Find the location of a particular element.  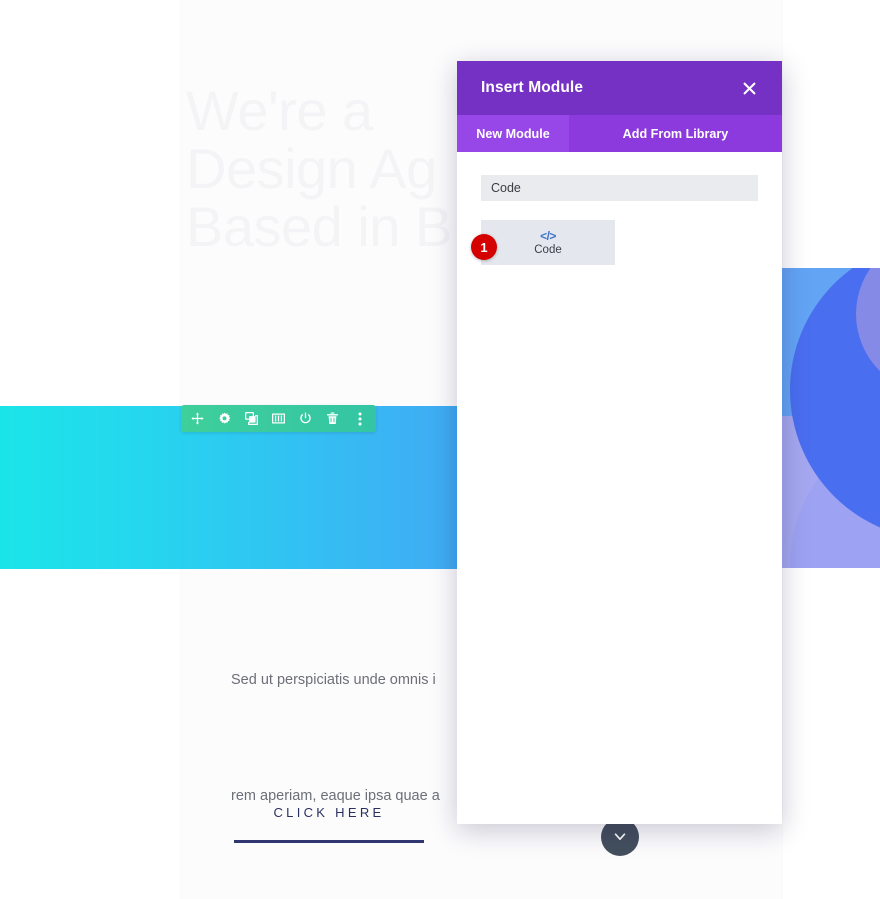

columns-icon is located at coordinates (278, 418).